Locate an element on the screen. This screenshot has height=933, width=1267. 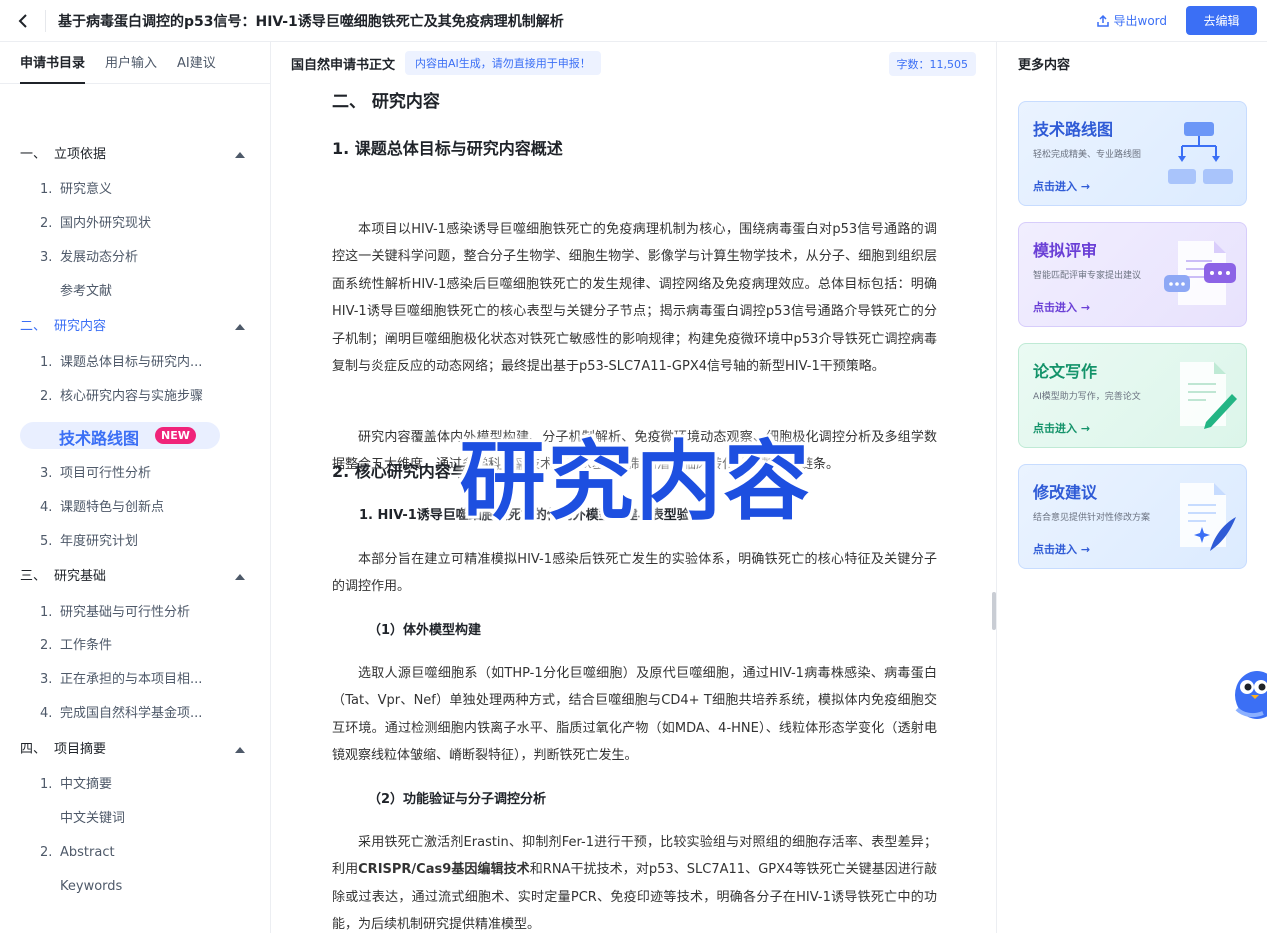
toc-item-chinese-keywords: 中文关键词 is located at coordinates (135, 819).